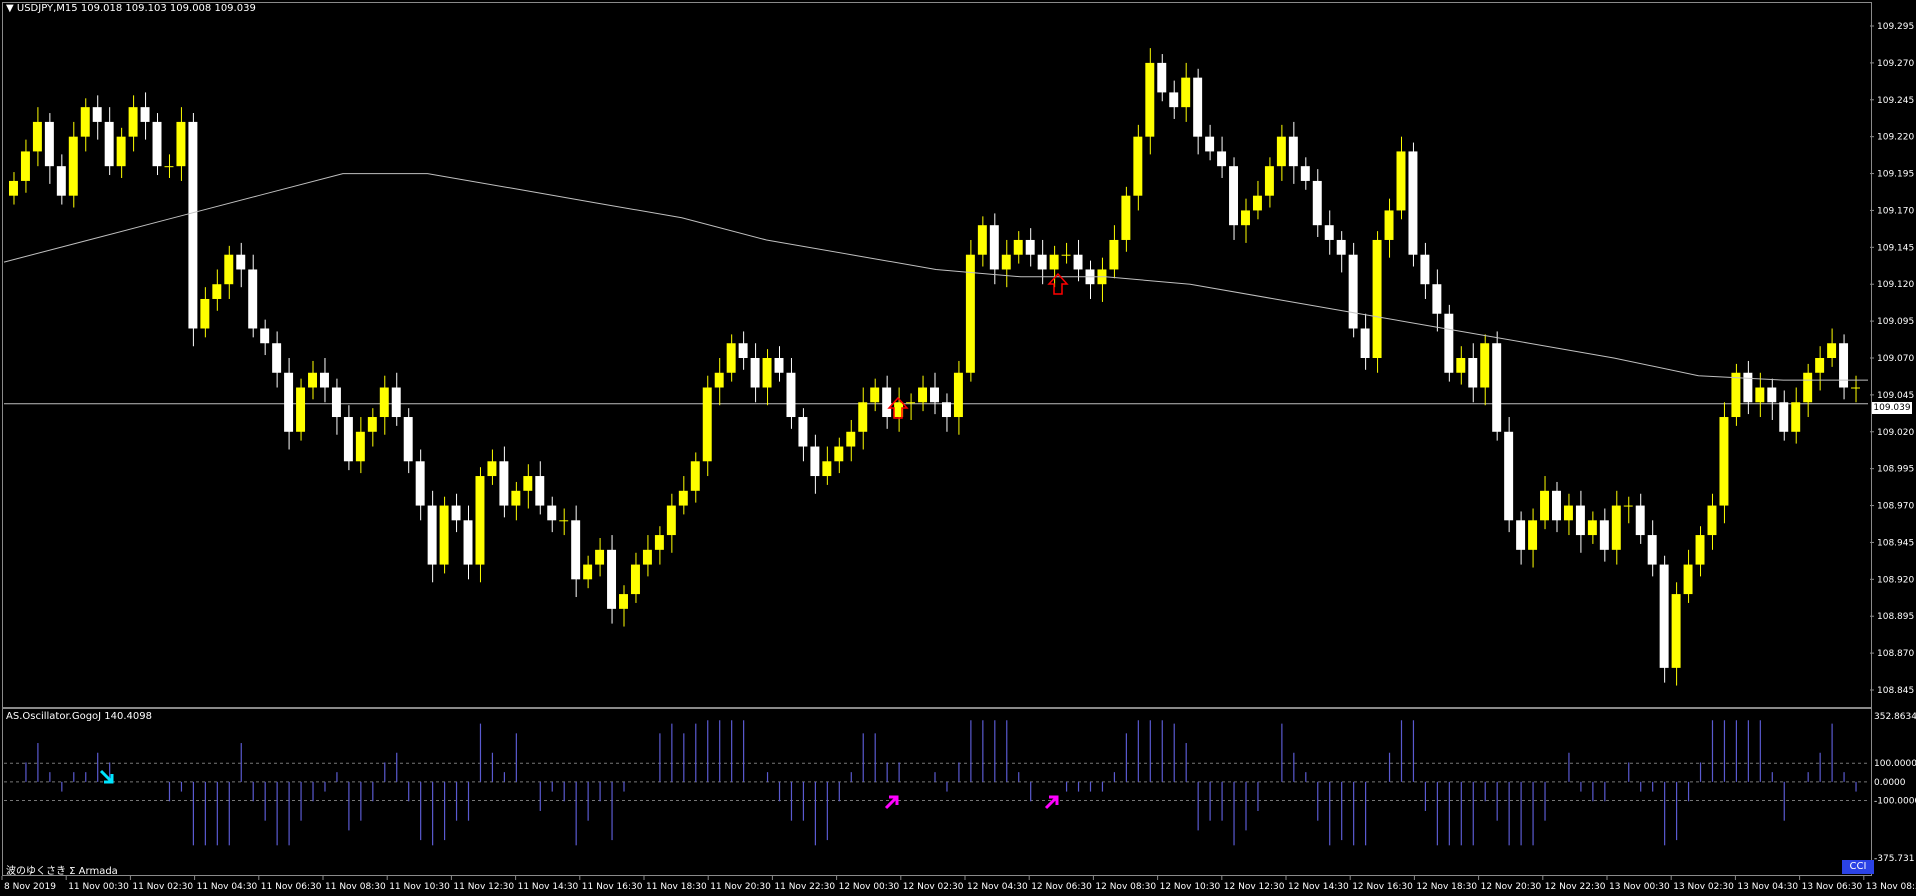  What do you see at coordinates (10, 8) in the screenshot?
I see `chevron-down-icon: ▼` at bounding box center [10, 8].